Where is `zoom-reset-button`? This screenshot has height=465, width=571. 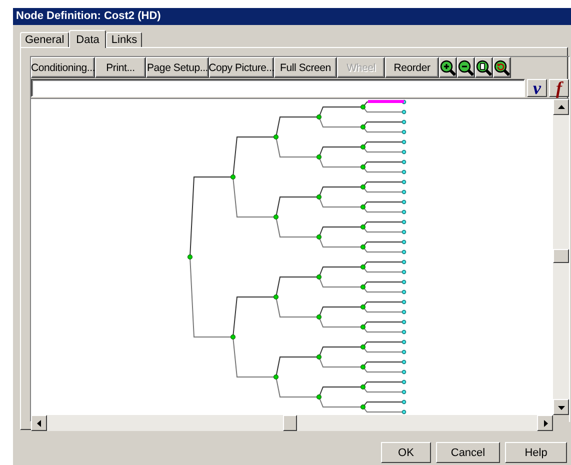
zoom-reset-button is located at coordinates (502, 67).